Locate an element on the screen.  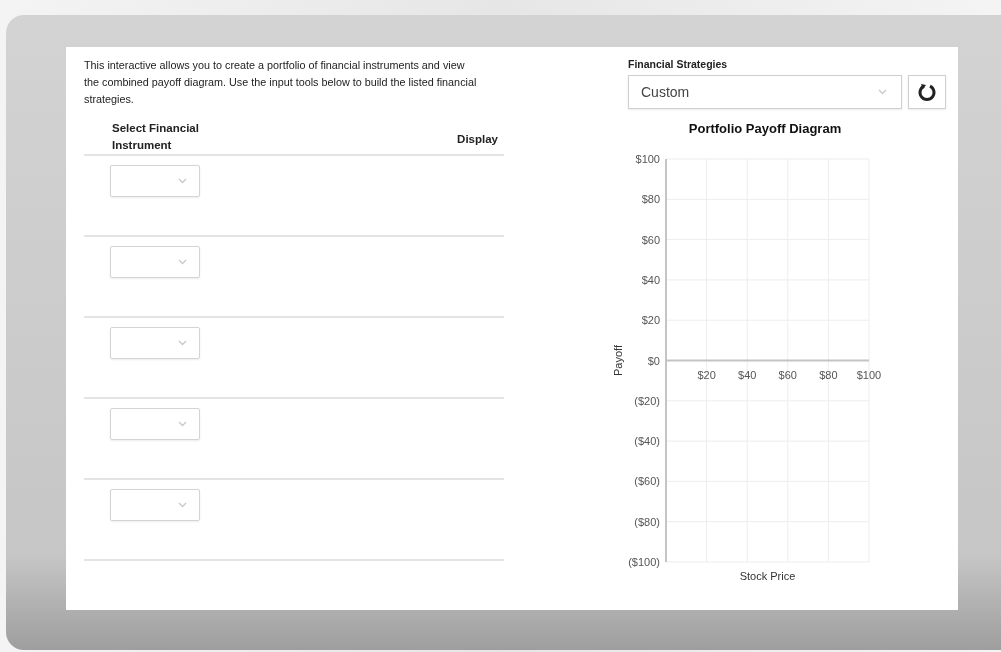
x-tick-label: $60 is located at coordinates (787, 374).